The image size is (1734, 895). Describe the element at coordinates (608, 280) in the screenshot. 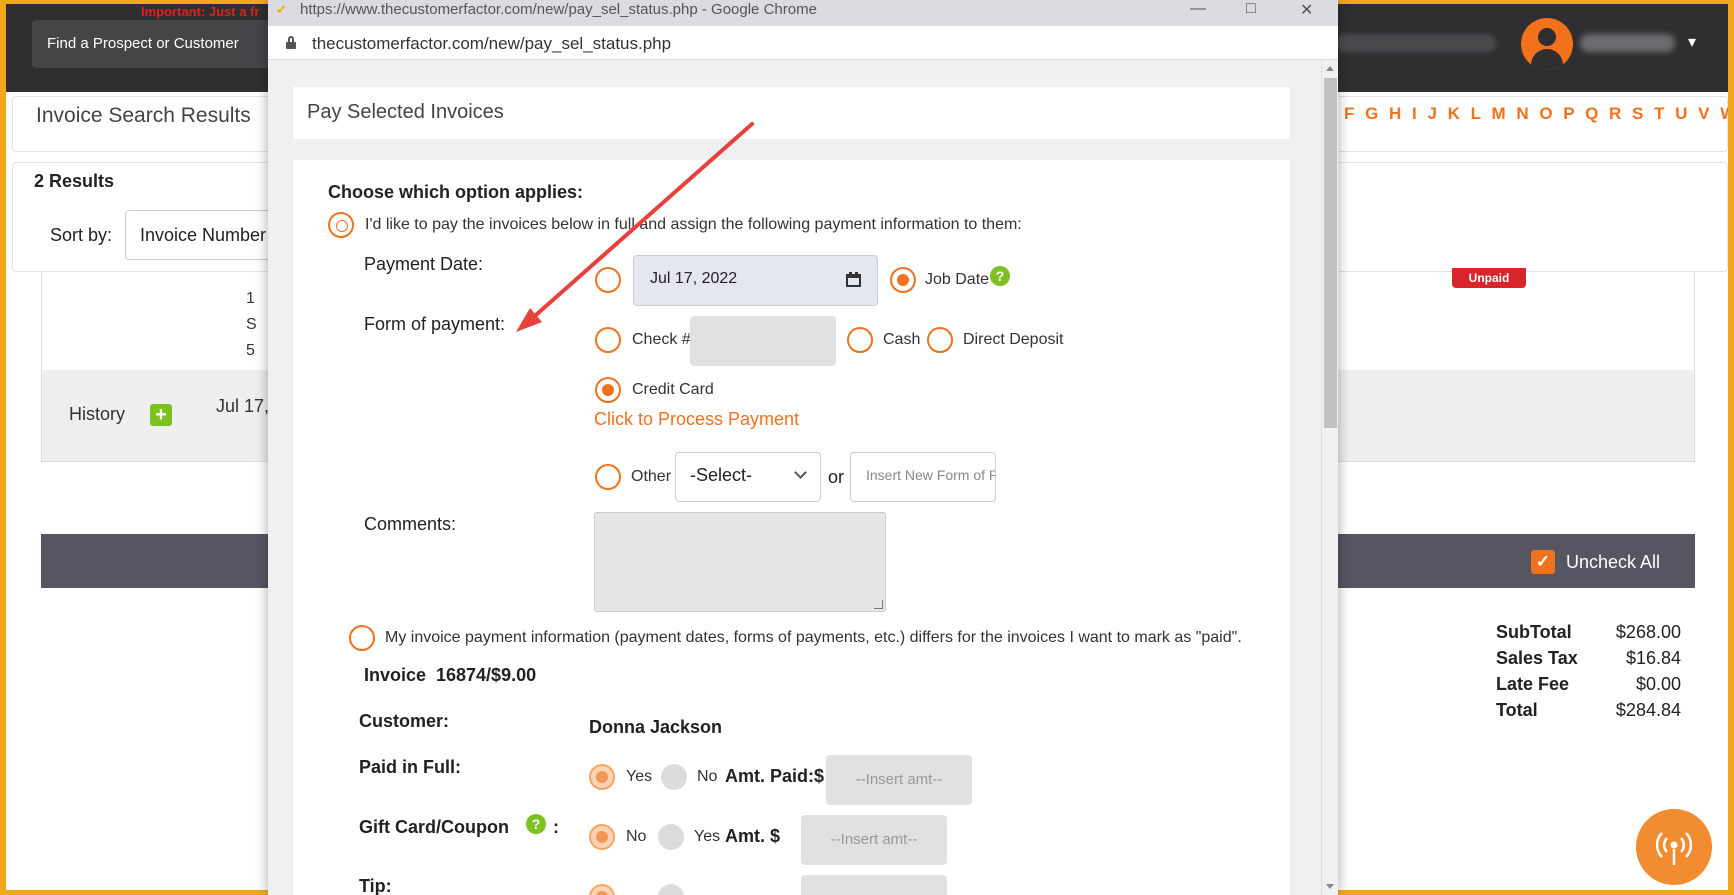

I see `payment-date-custom-radio` at that location.